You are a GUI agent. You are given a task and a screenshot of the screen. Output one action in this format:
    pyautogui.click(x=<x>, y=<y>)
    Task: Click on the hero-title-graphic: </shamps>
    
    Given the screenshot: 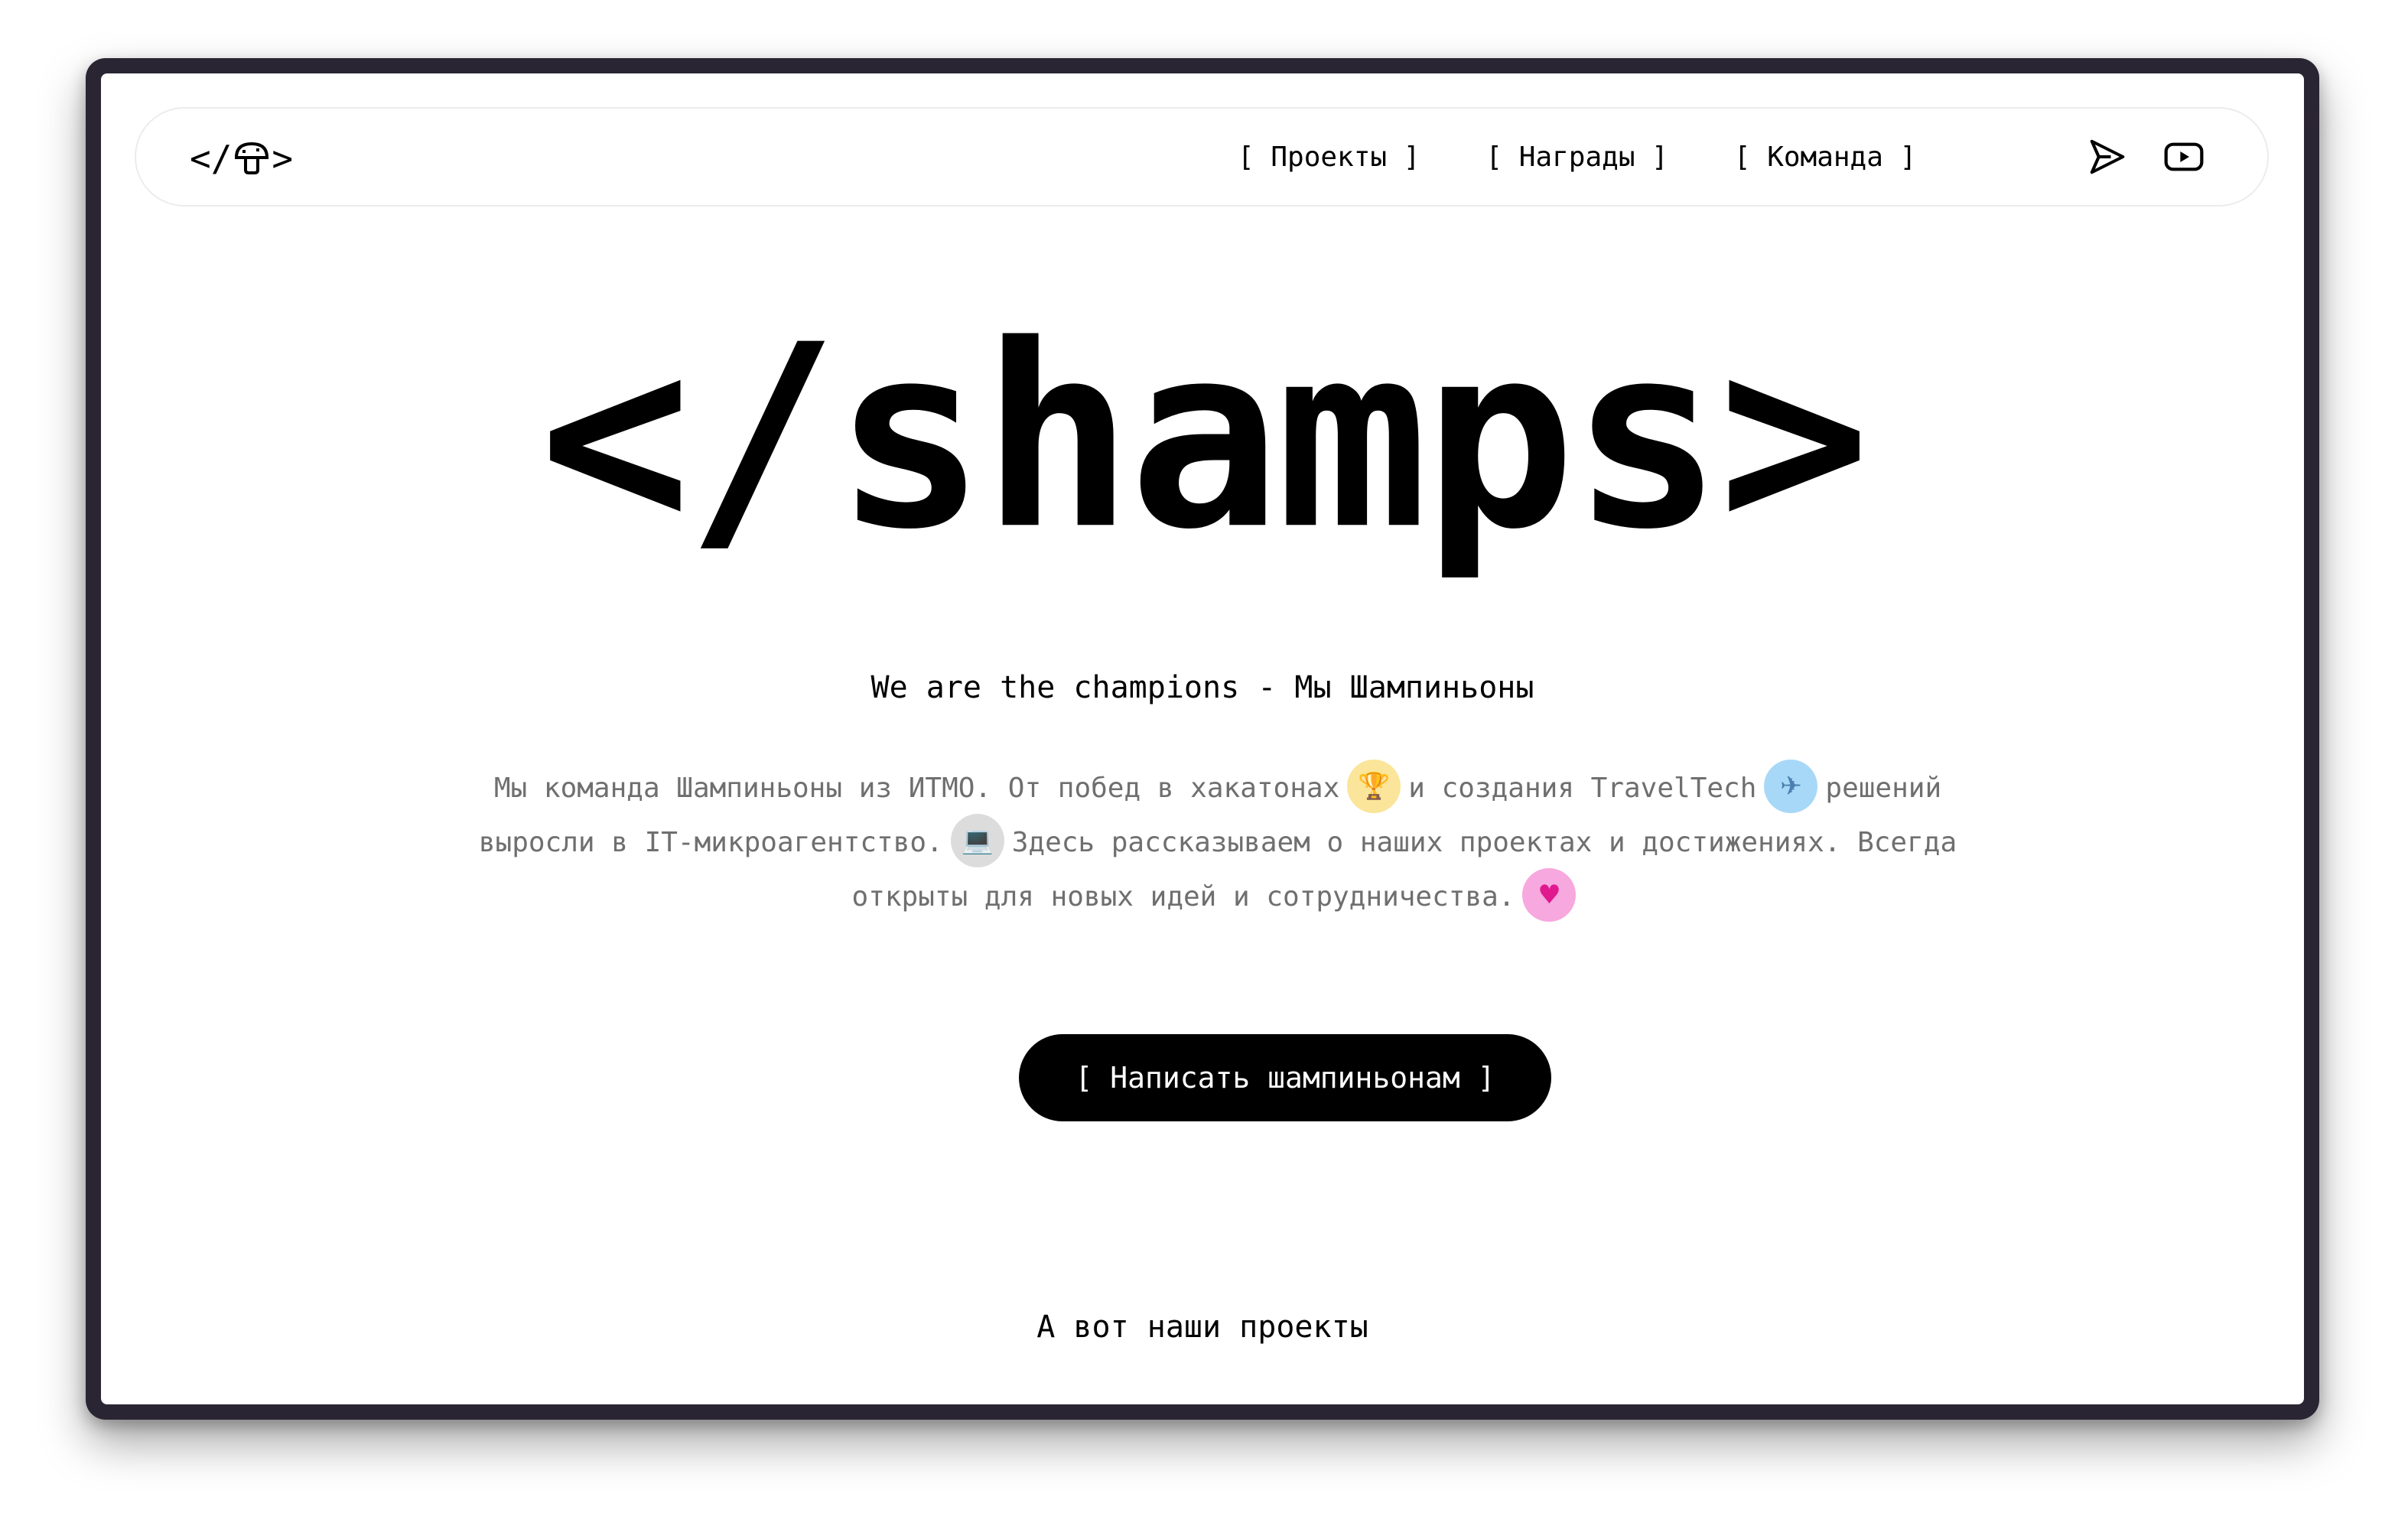 What is the action you would take?
    pyautogui.click(x=1204, y=443)
    